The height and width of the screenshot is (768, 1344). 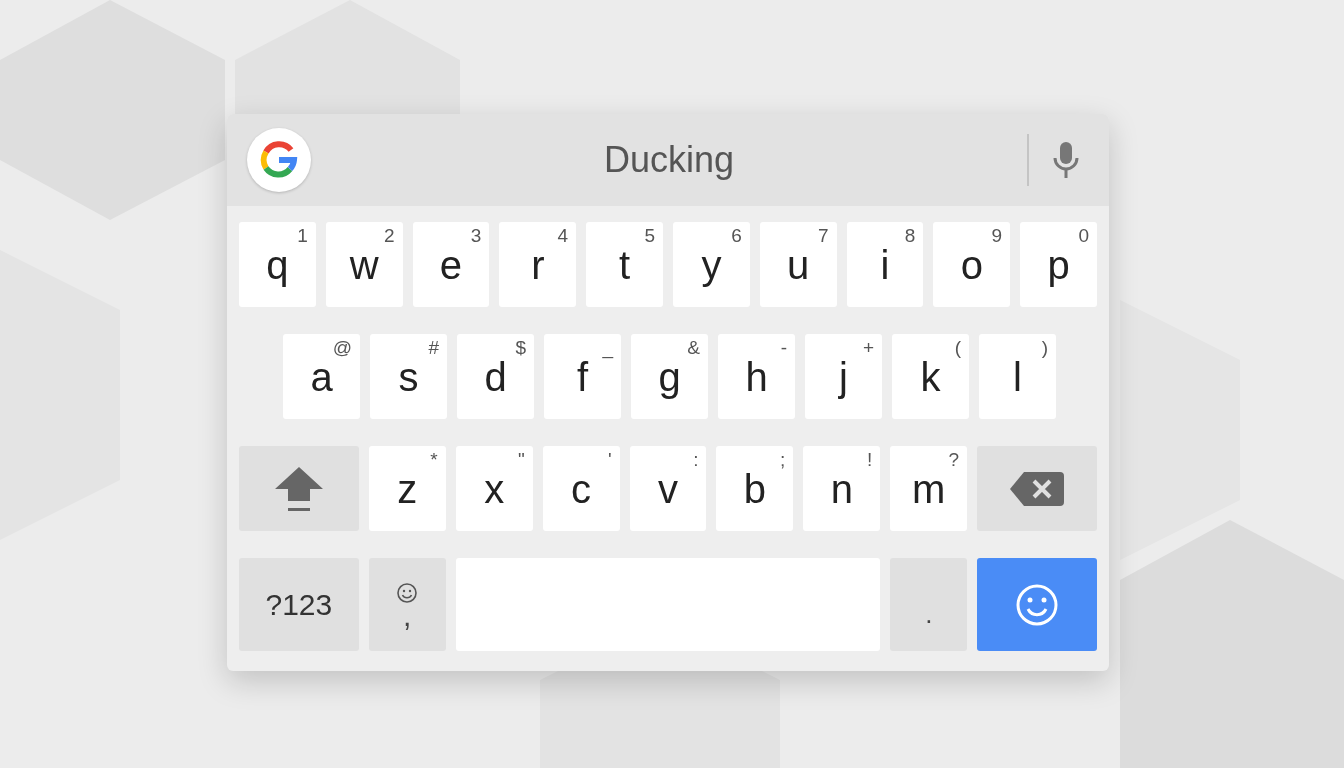 What do you see at coordinates (783, 459) in the screenshot?
I see `key-hint: ;` at bounding box center [783, 459].